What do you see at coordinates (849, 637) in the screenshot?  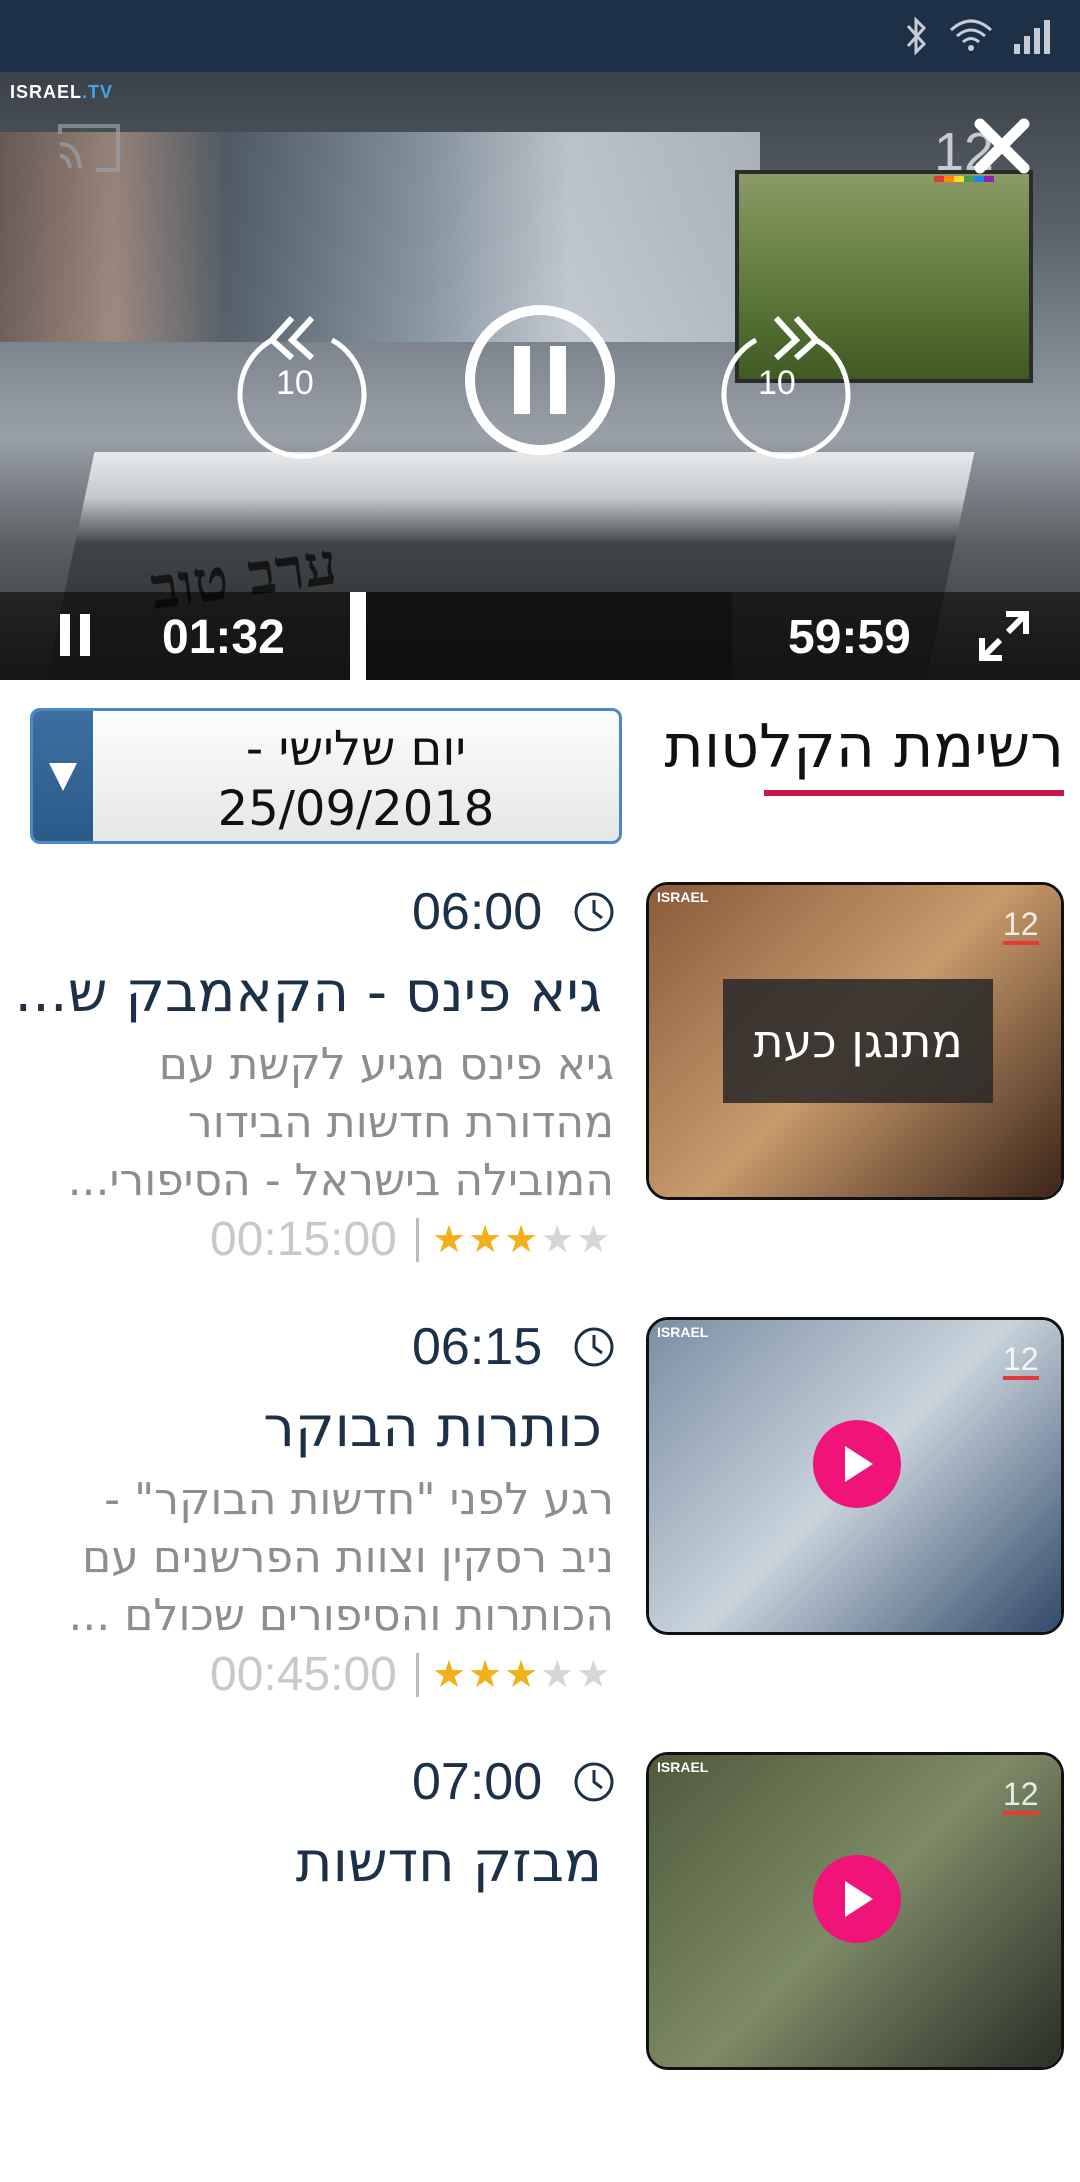 I see `total-time: 59:59` at bounding box center [849, 637].